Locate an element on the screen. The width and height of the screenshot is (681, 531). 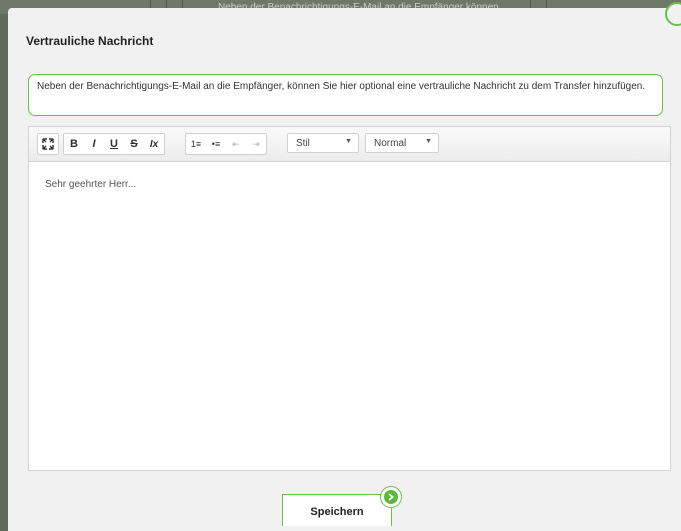
numbered-list-button: 1≡ is located at coordinates (196, 144).